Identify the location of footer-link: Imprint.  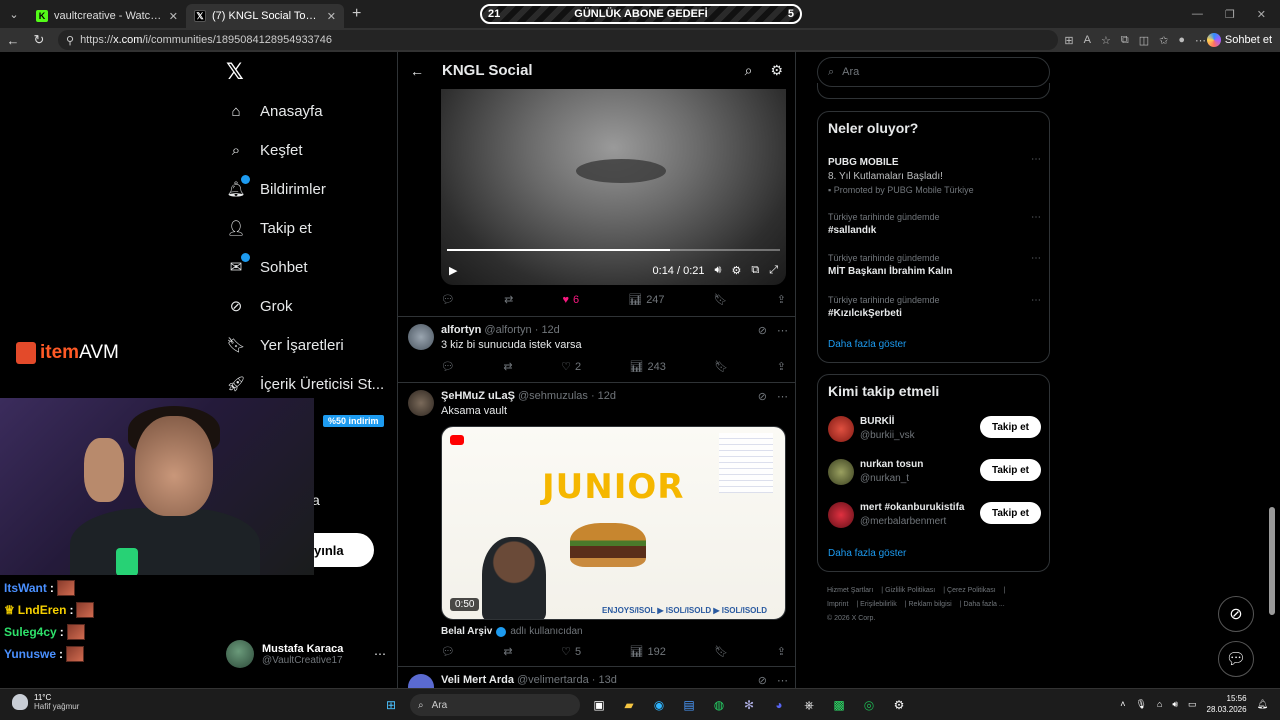
(837, 604).